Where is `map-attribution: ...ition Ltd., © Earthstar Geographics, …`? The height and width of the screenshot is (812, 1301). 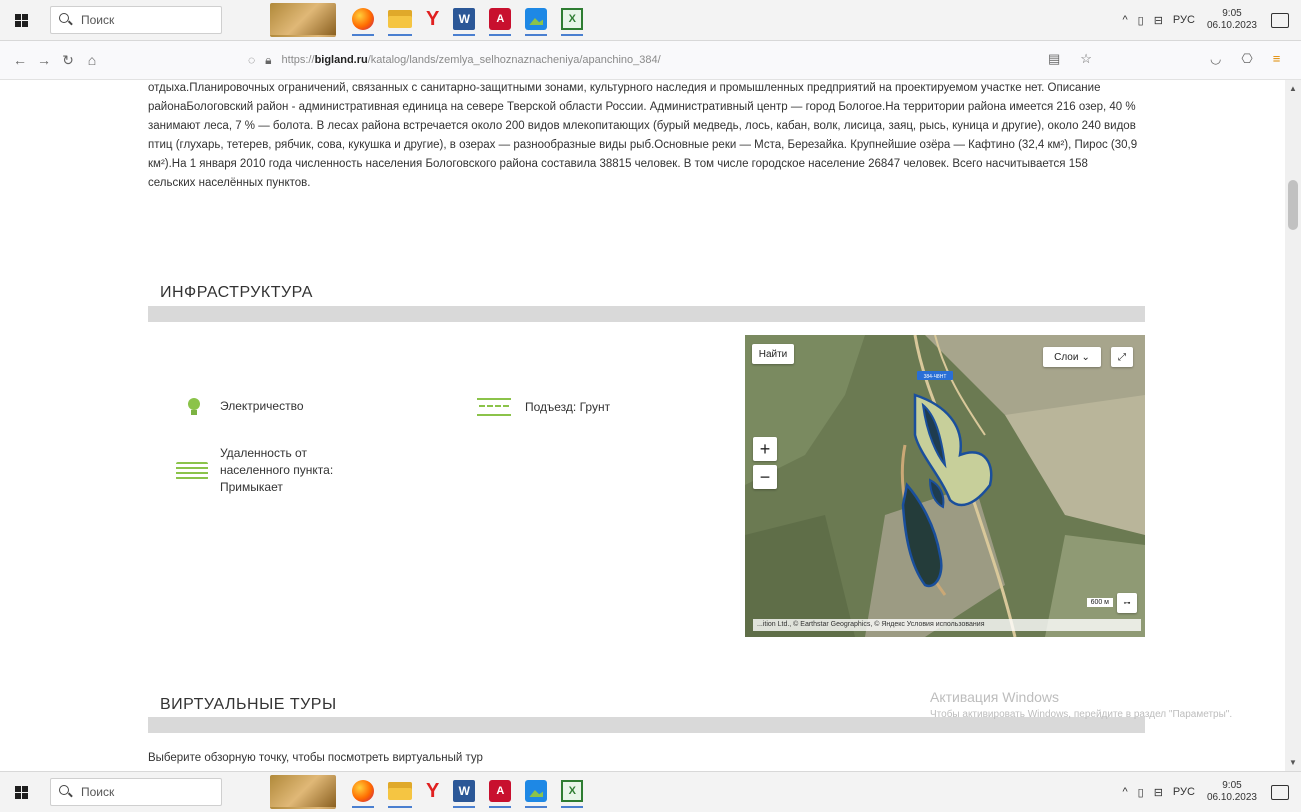 map-attribution: ...ition Ltd., © Earthstar Geographics, … is located at coordinates (947, 625).